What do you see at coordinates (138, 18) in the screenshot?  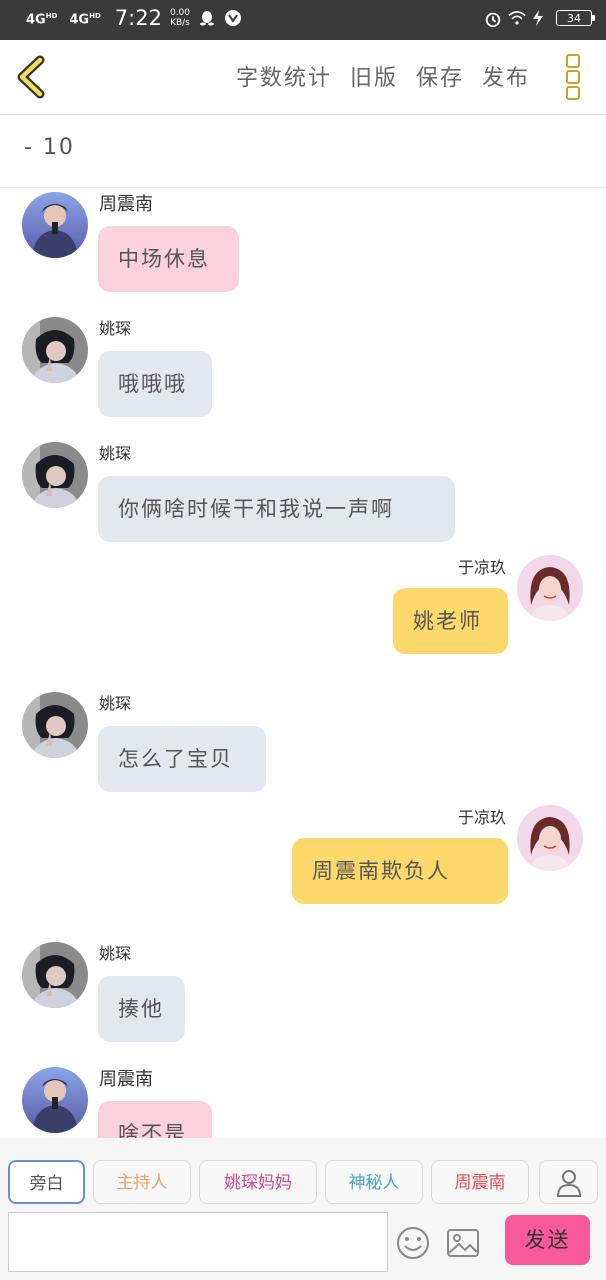 I see `clock: 7:22` at bounding box center [138, 18].